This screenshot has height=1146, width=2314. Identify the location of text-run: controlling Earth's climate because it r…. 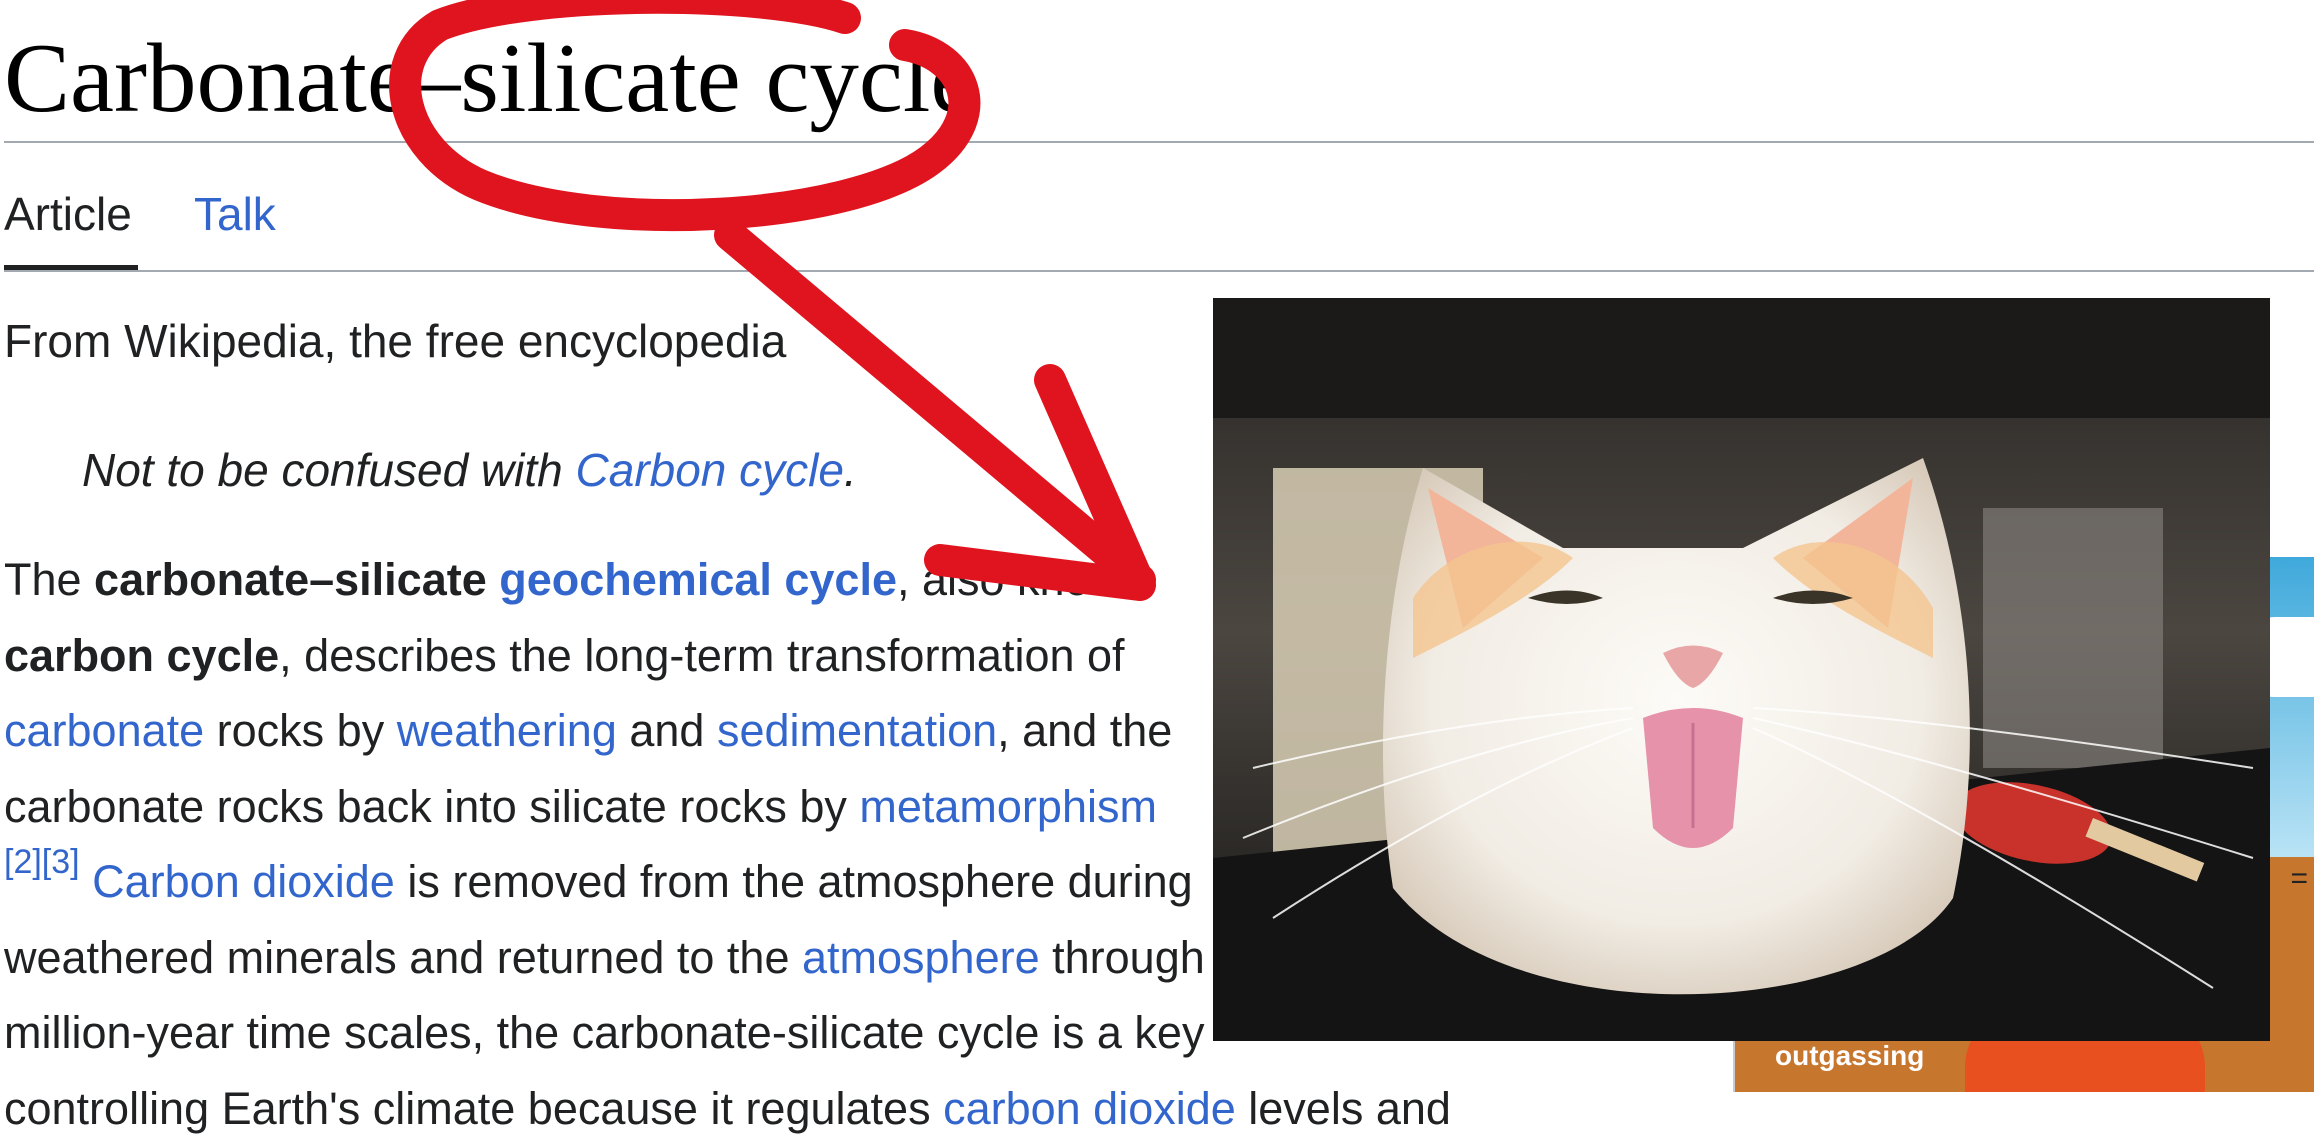
(473, 1108).